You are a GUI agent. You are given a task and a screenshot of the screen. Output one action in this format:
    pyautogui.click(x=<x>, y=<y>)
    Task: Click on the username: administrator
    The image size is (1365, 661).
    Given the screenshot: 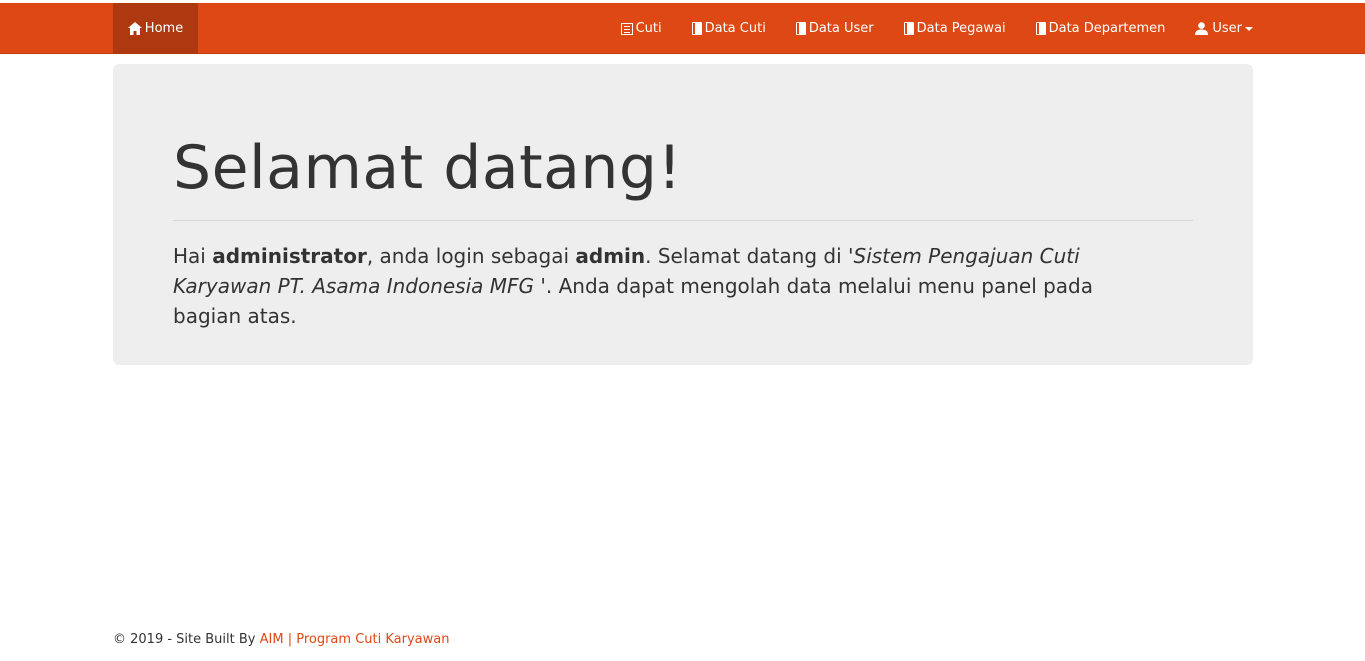 What is the action you would take?
    pyautogui.click(x=289, y=256)
    